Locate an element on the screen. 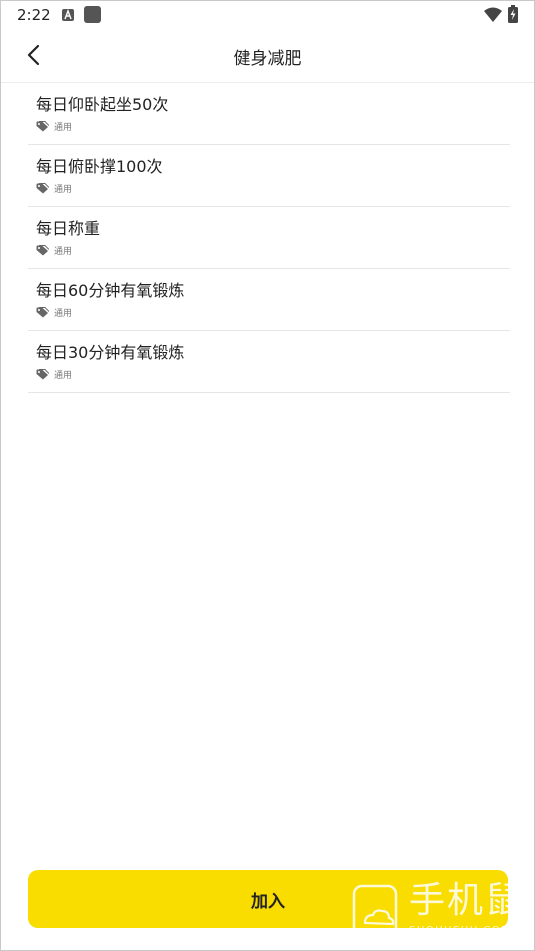 This screenshot has width=535, height=951. task-title: 每日60分钟有氧锻炼 is located at coordinates (110, 290).